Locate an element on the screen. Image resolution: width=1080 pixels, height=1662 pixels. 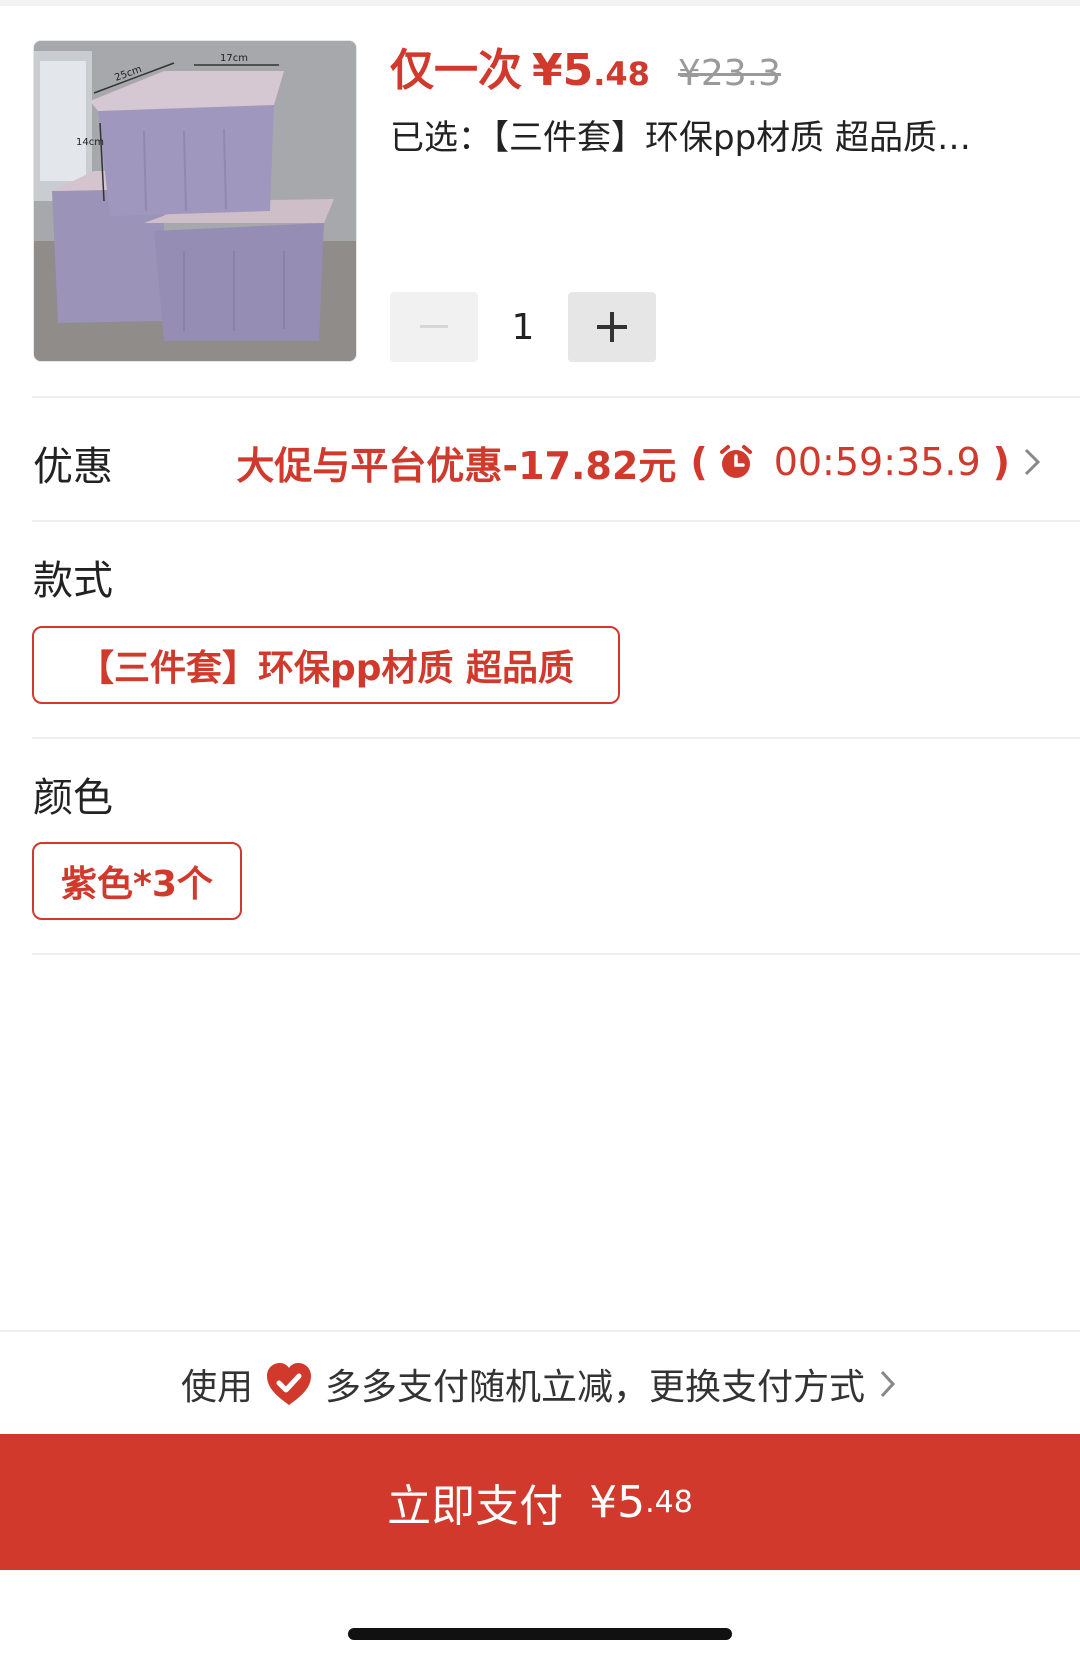
color-option-selected: 紫色*3个 is located at coordinates (137, 881).